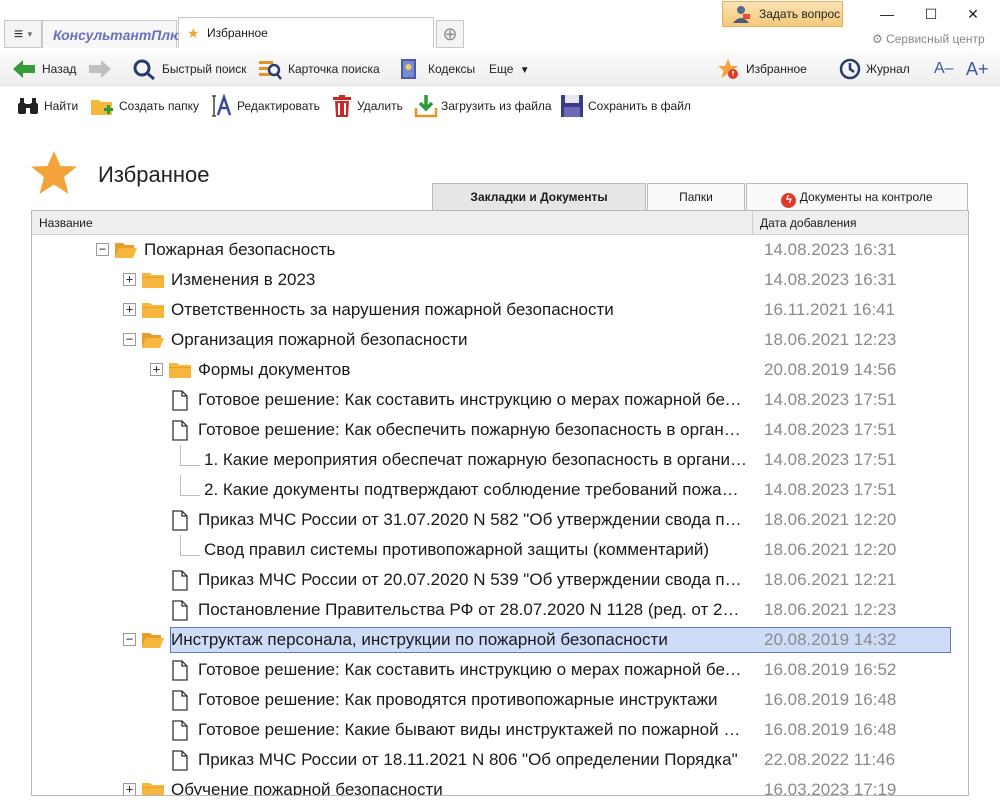 The height and width of the screenshot is (800, 1000). I want to click on save-to-file-button: Сохранить в файл, so click(625, 106).